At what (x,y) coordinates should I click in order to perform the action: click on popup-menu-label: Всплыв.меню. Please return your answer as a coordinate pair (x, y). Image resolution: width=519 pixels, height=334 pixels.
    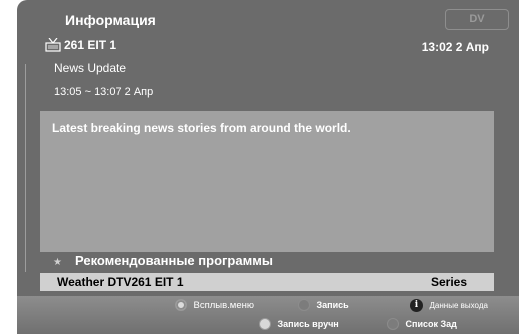
    Looking at the image, I should click on (223, 305).